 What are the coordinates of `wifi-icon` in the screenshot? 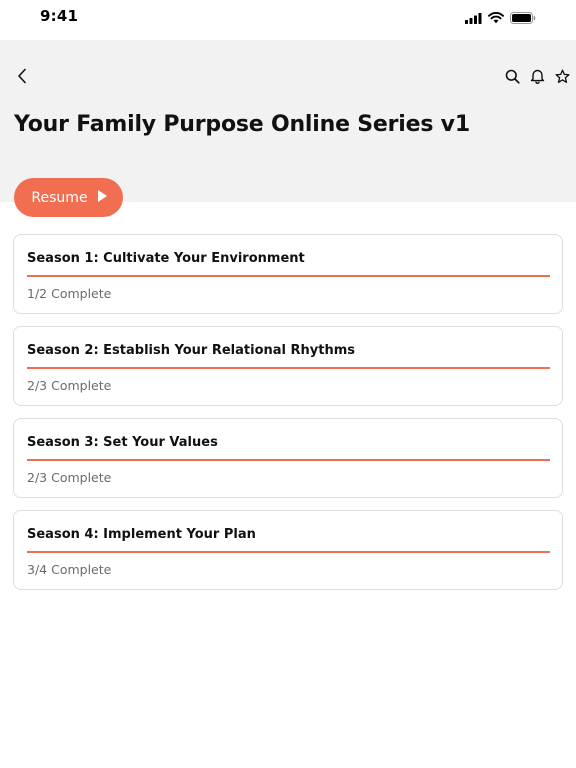 It's located at (496, 18).